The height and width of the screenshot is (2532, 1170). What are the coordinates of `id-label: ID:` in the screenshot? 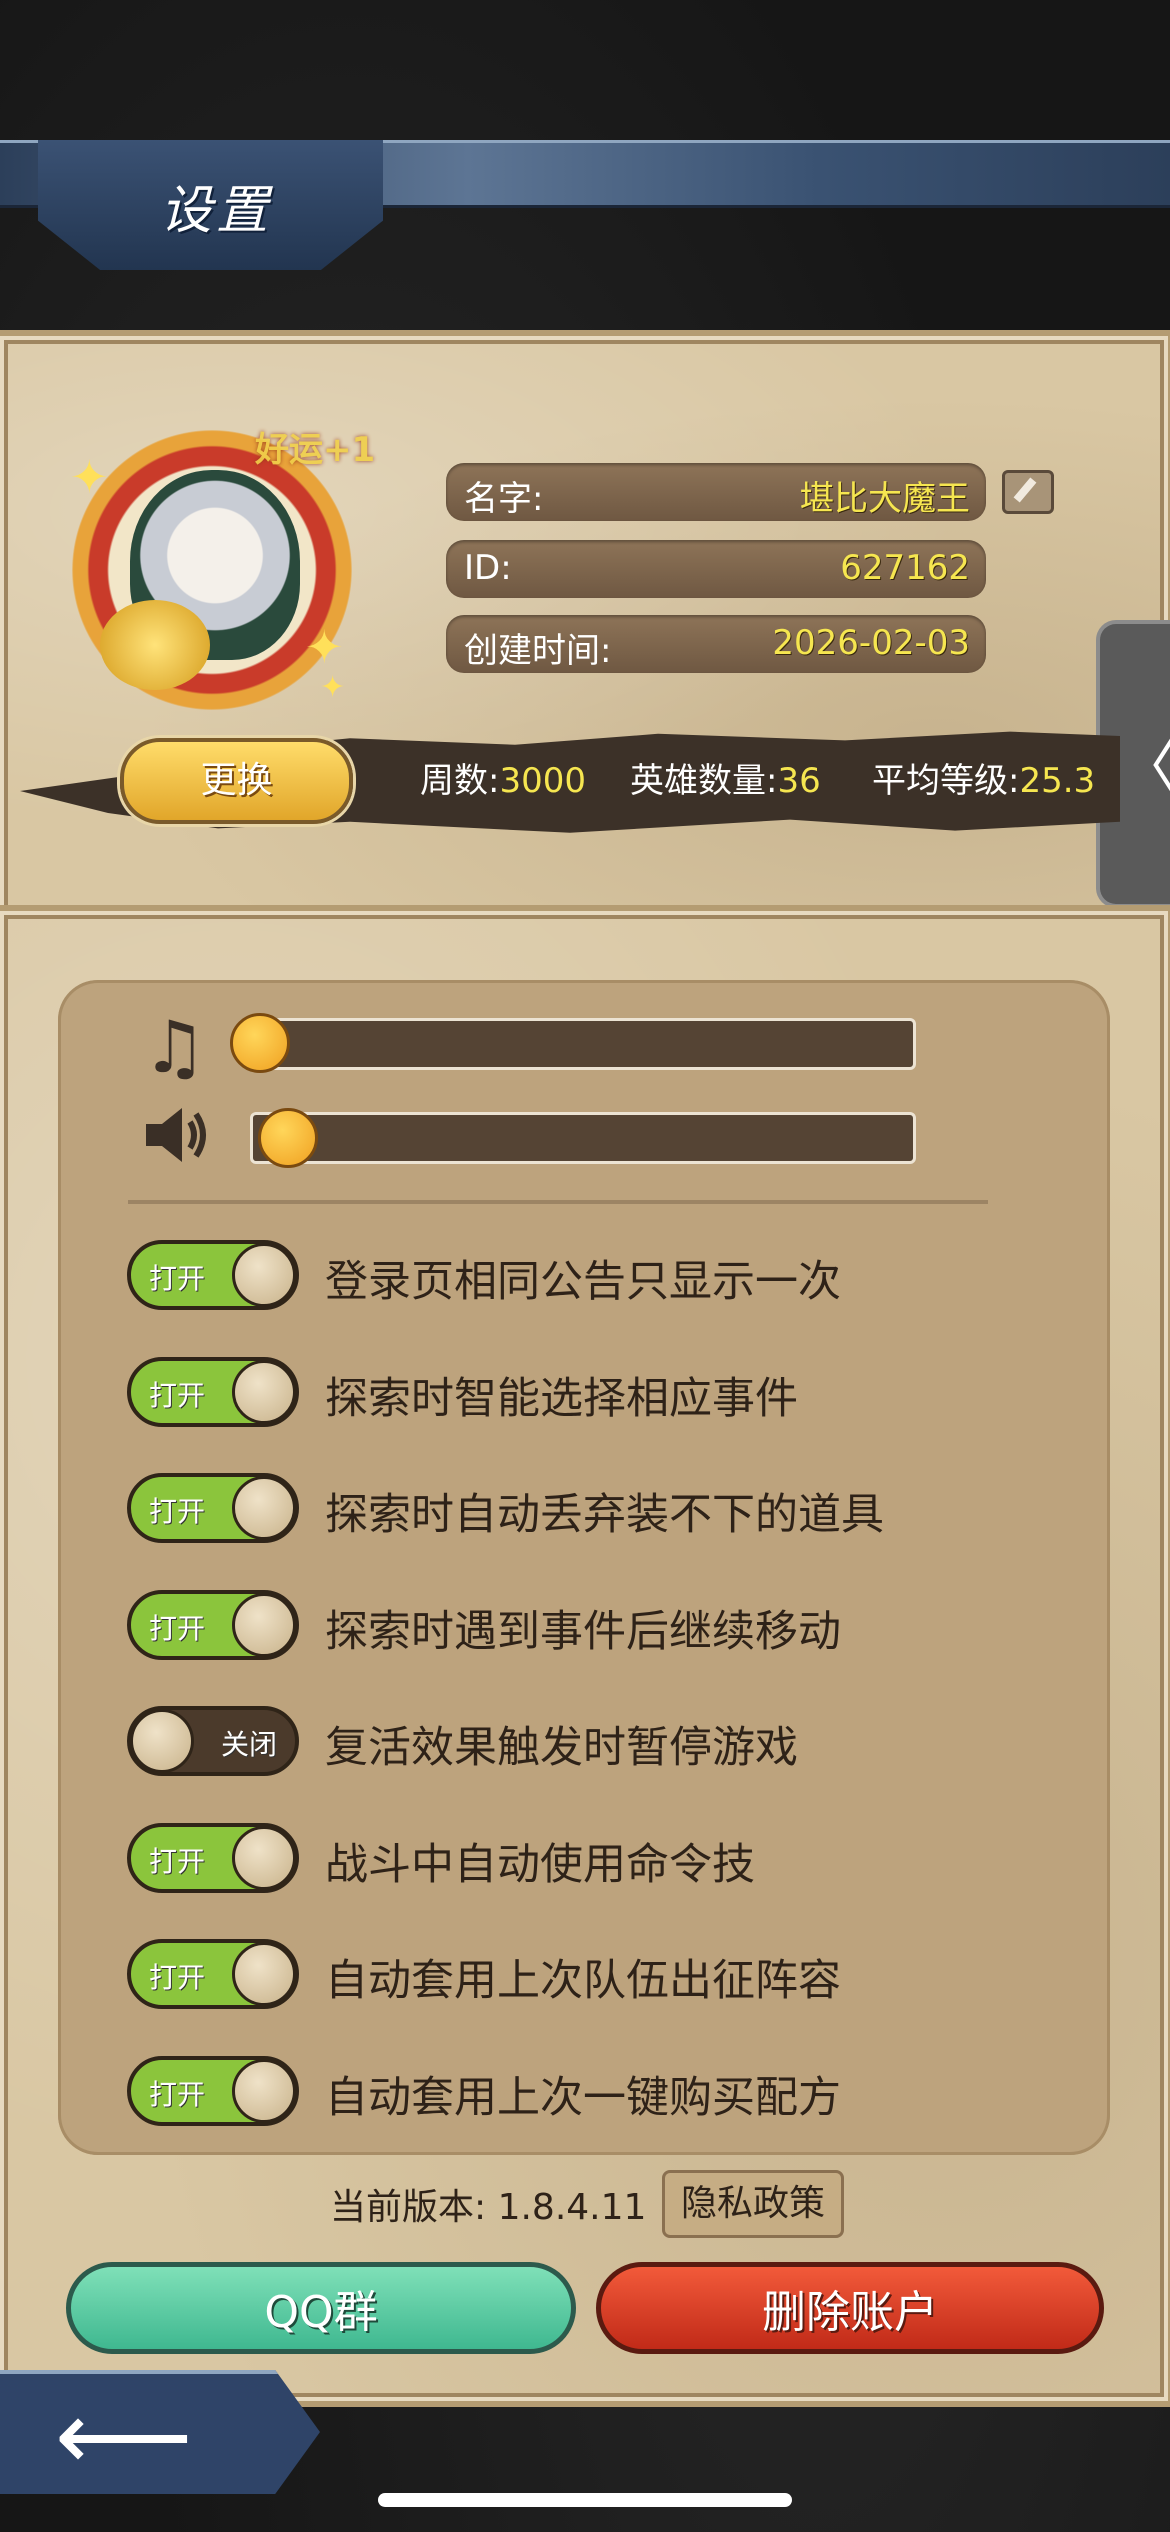 It's located at (488, 568).